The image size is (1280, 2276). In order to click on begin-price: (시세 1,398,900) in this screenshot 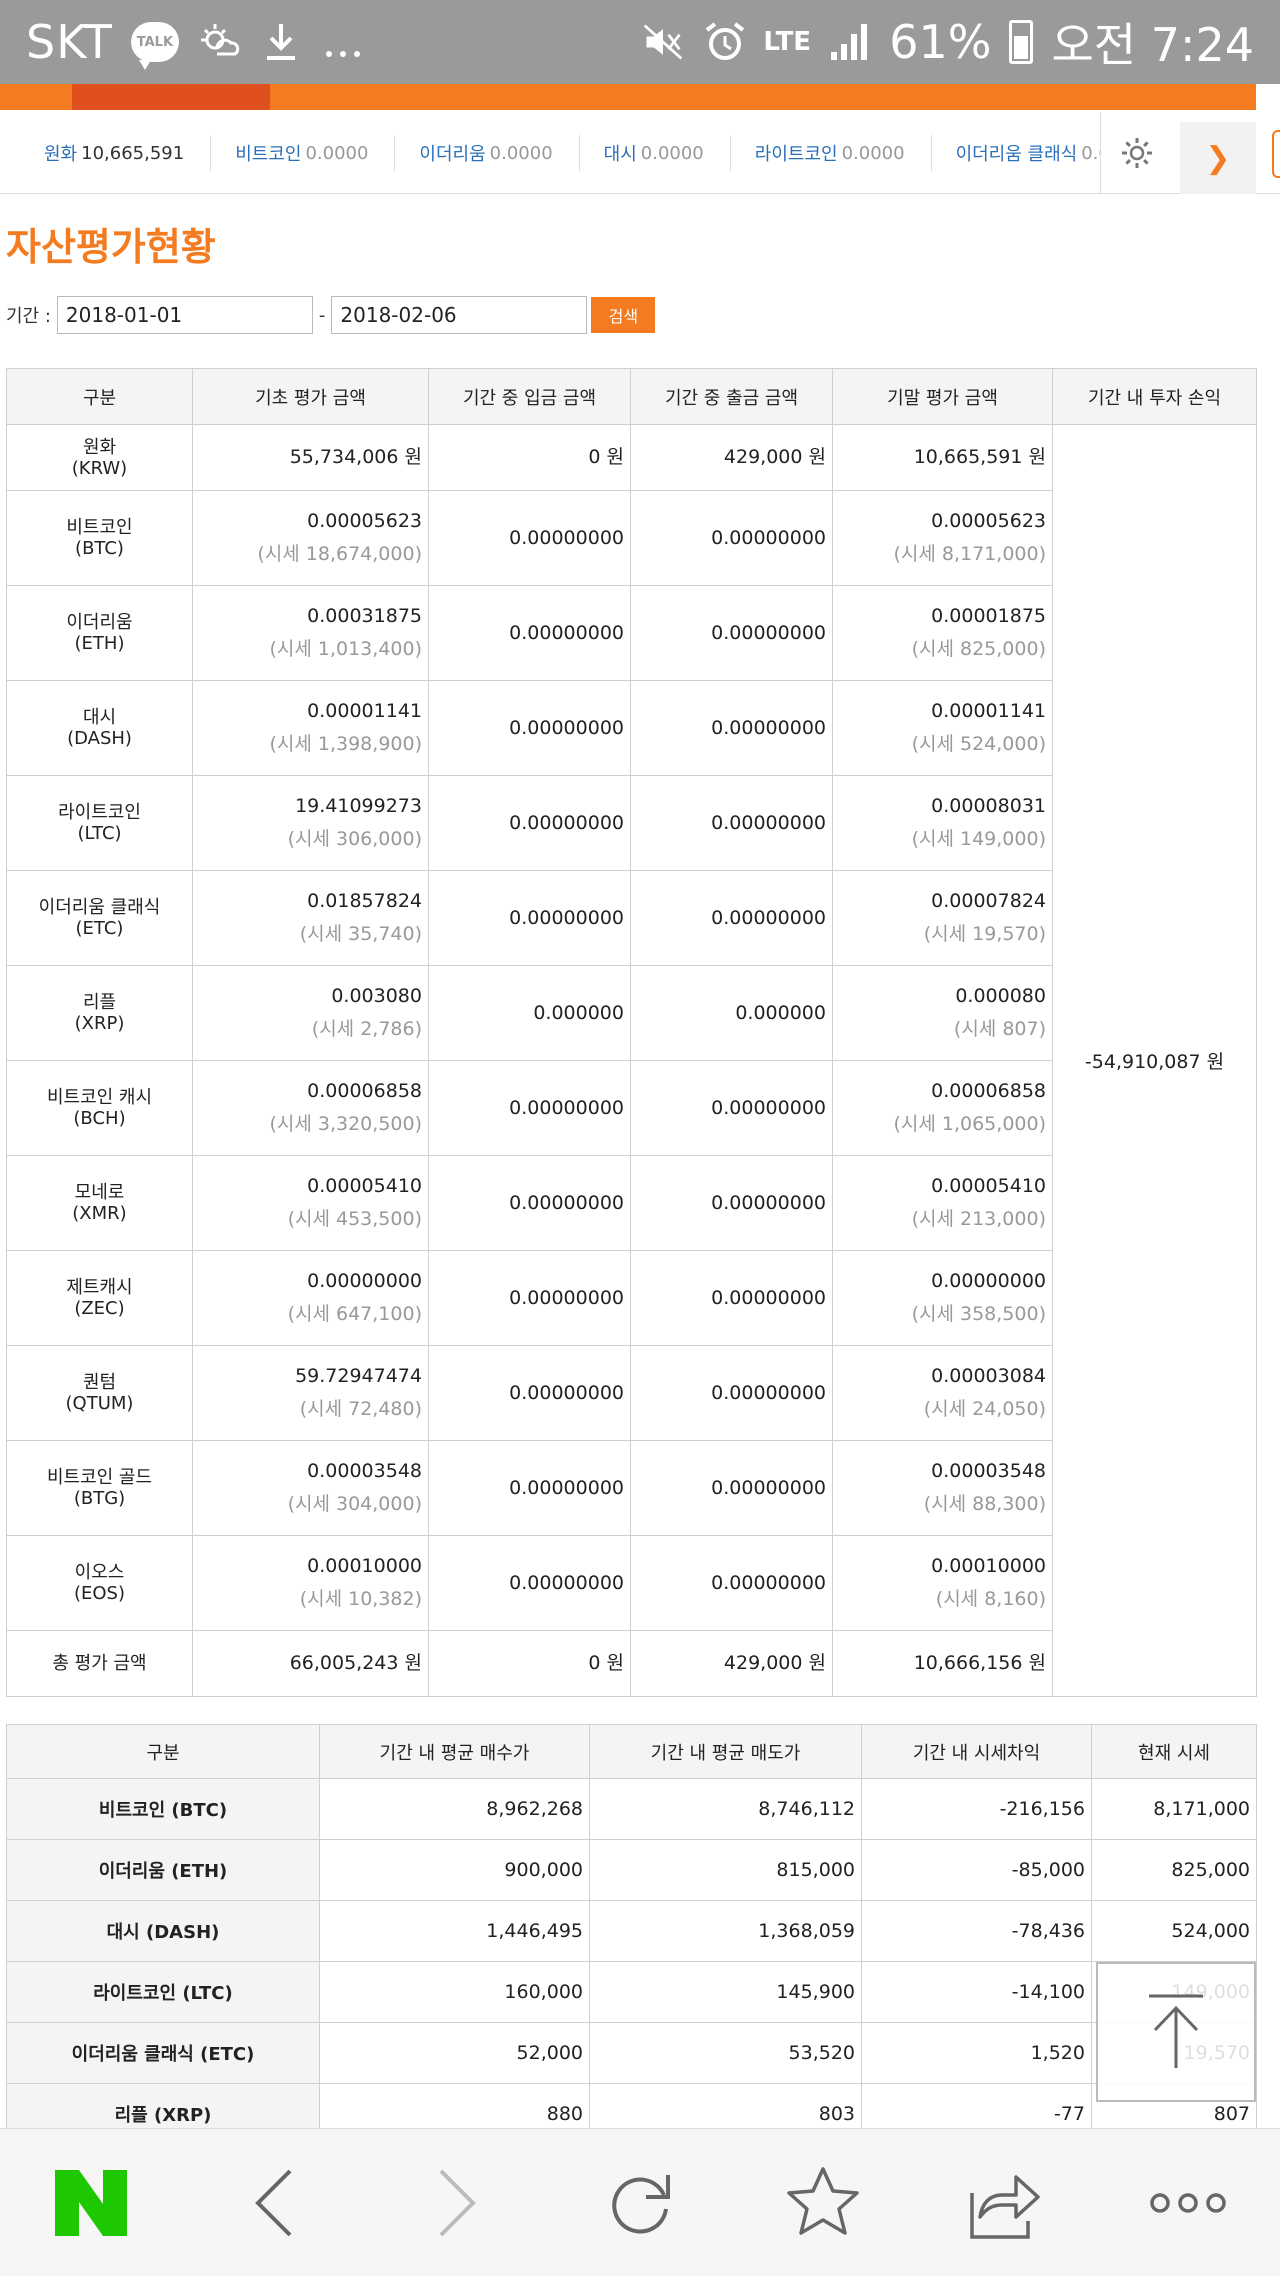, I will do `click(345, 744)`.